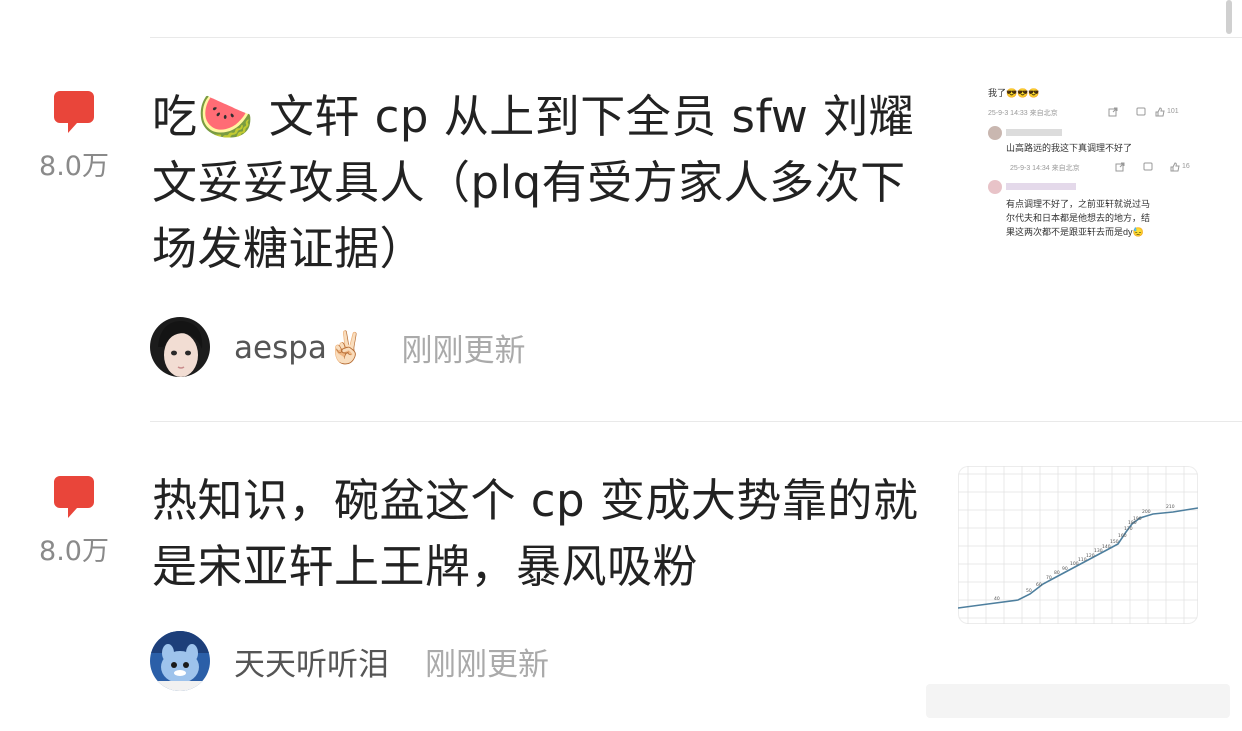 This screenshot has width=1242, height=731. What do you see at coordinates (1057, 573) in the screenshot?
I see `thumb-point-label: 80` at bounding box center [1057, 573].